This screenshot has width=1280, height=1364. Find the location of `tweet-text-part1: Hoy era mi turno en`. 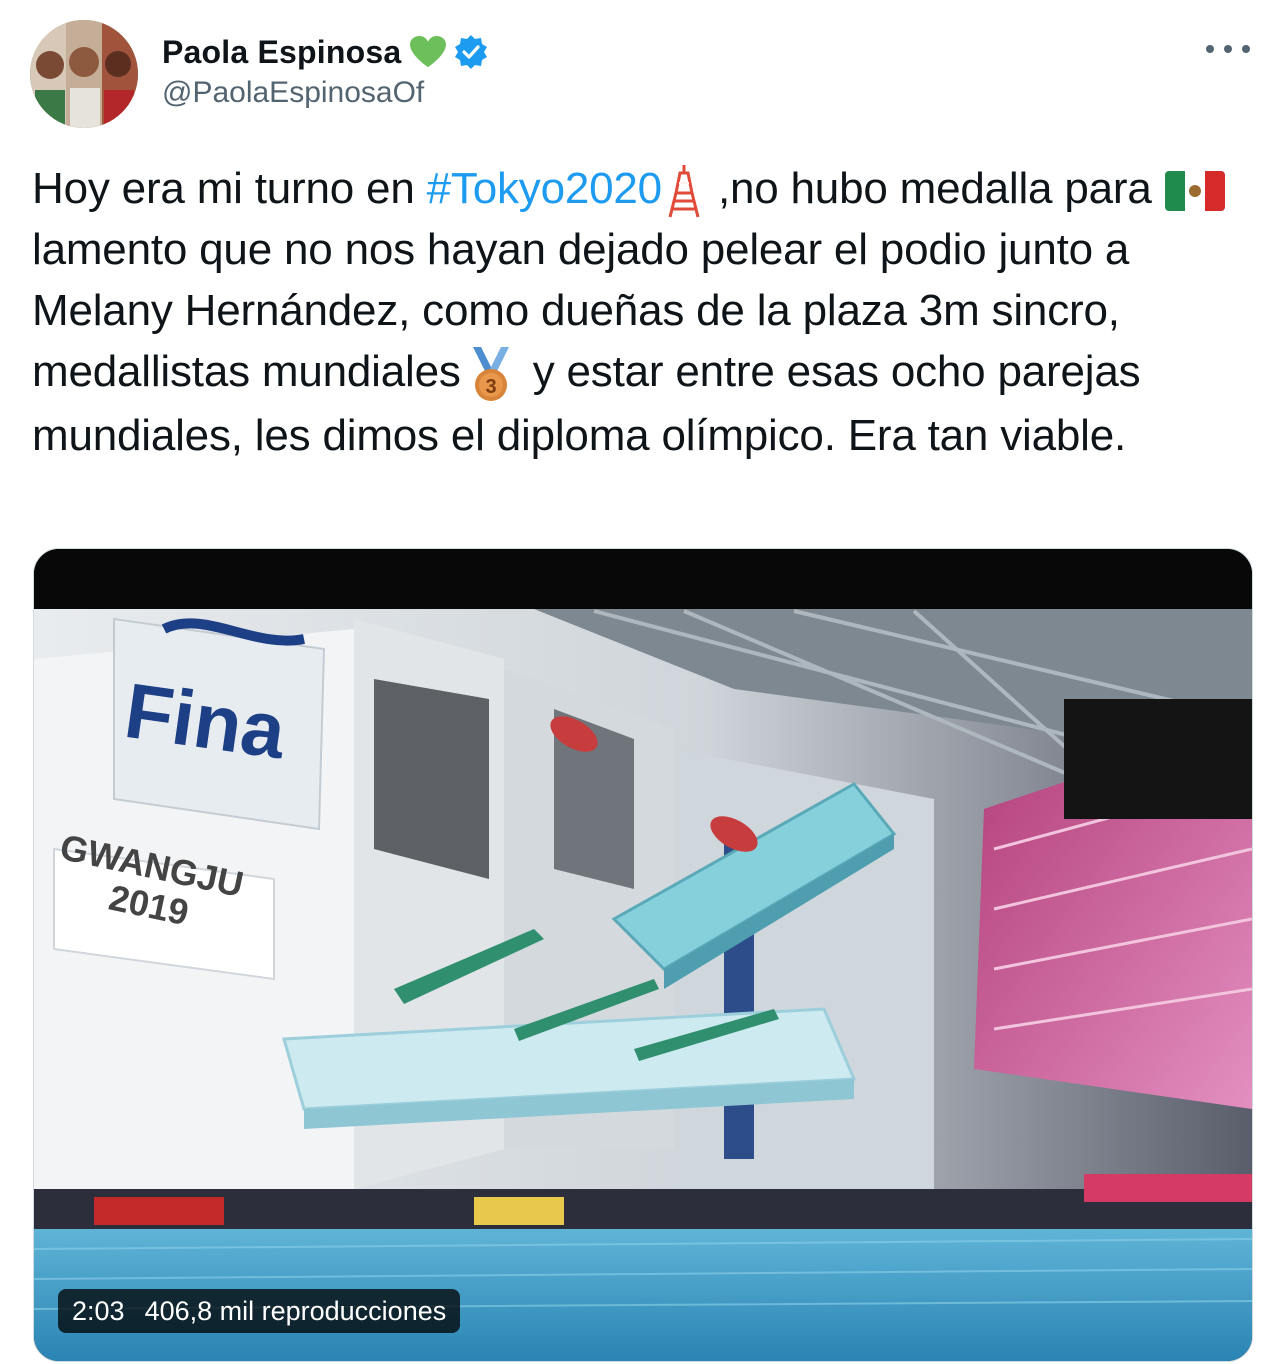

tweet-text-part1: Hoy era mi turno en is located at coordinates (229, 188).